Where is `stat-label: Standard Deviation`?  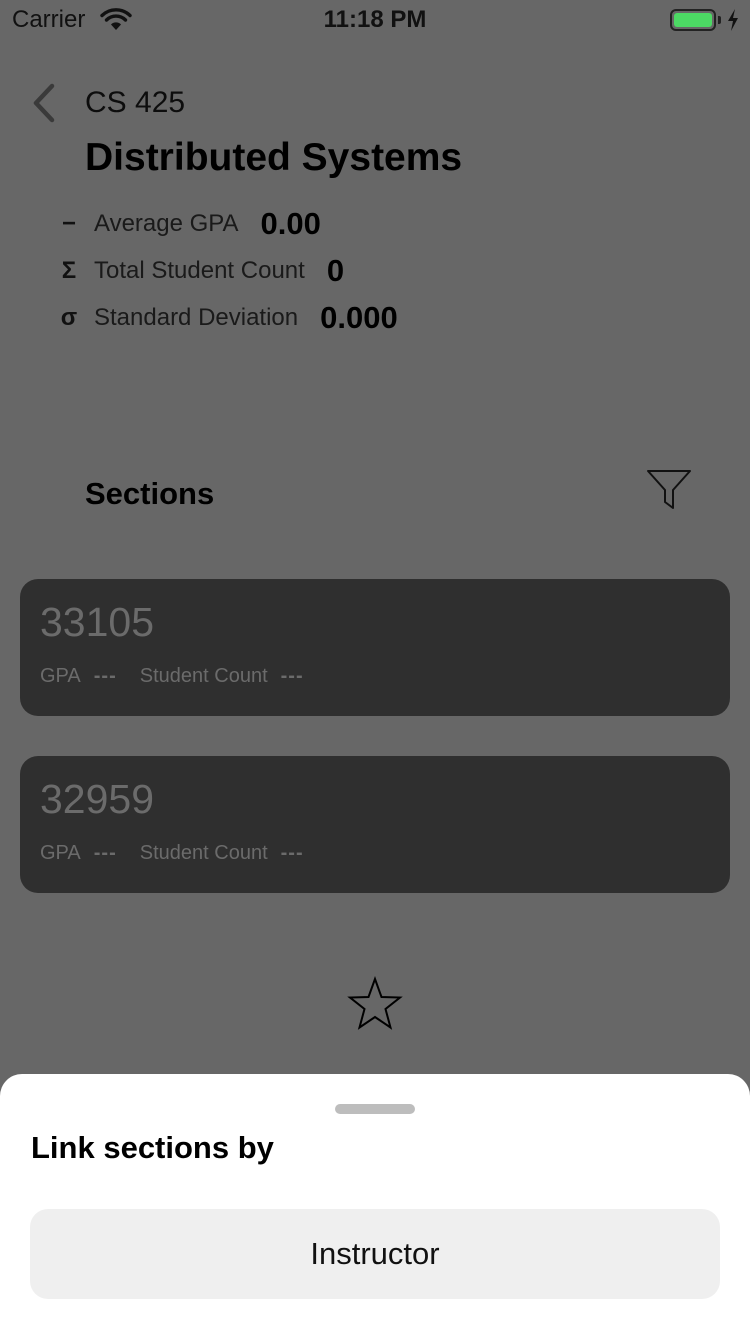
stat-label: Standard Deviation is located at coordinates (196, 317).